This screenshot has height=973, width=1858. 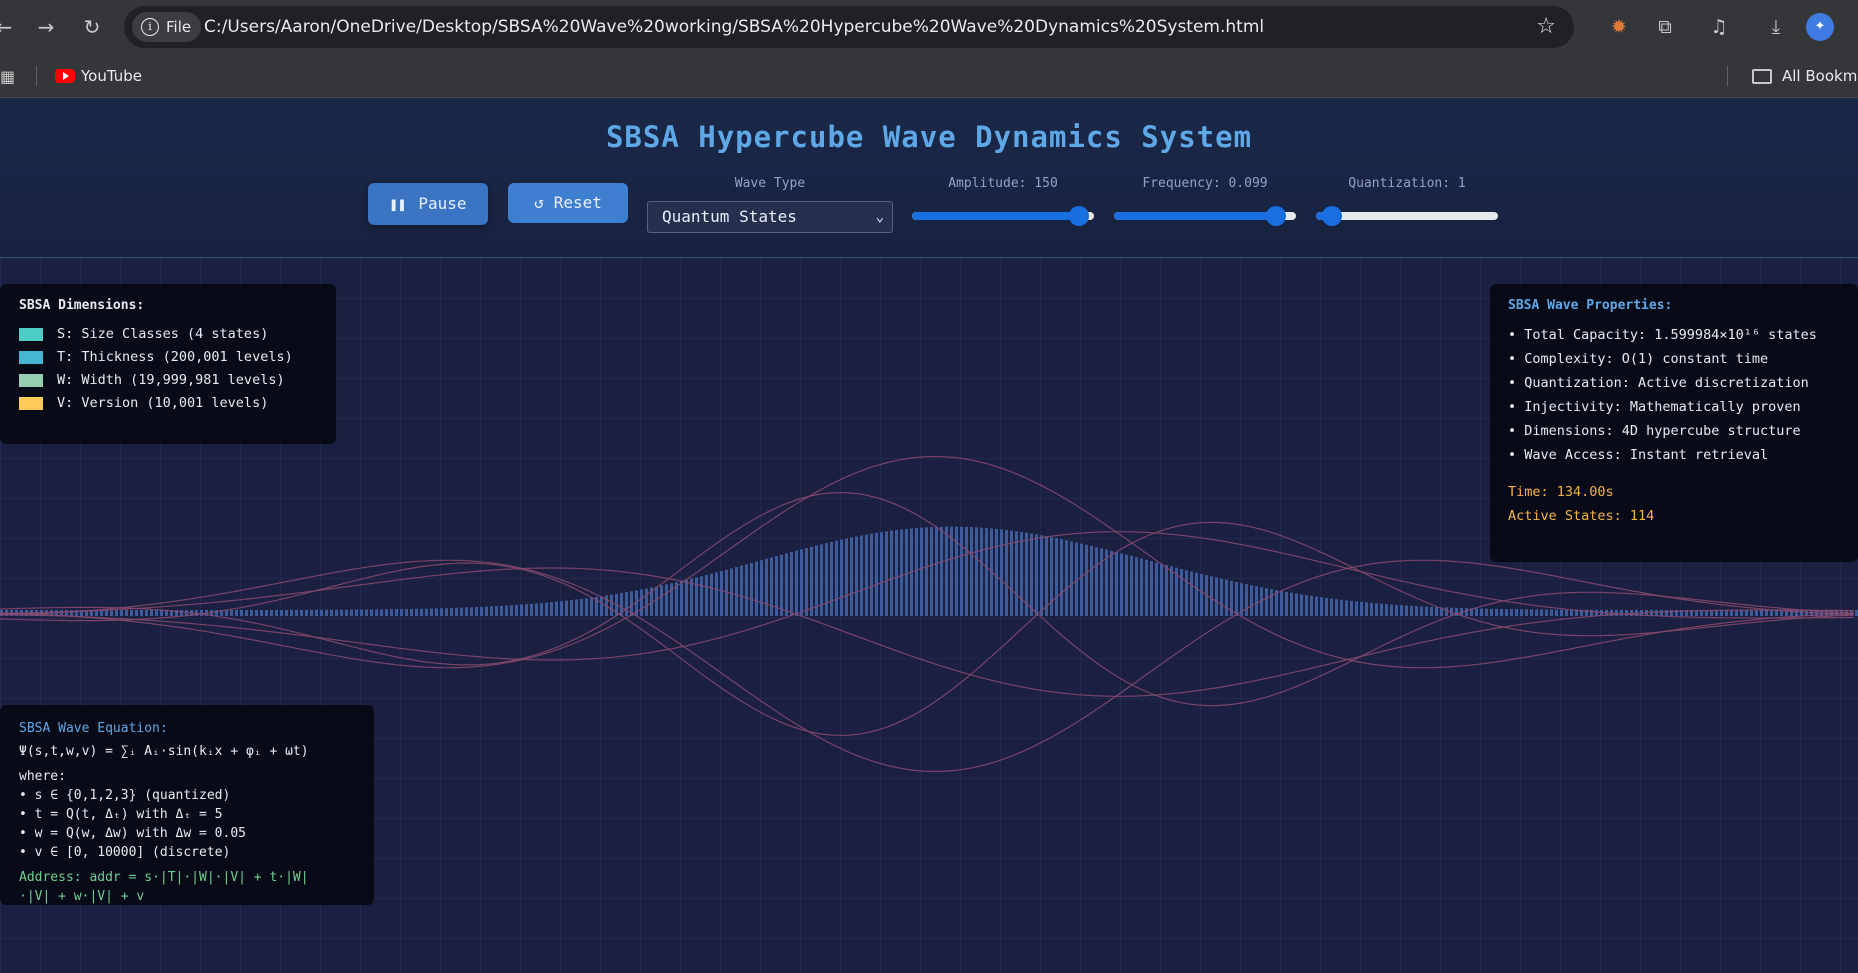 What do you see at coordinates (770, 183) in the screenshot?
I see `wave-type-label: Wave Type` at bounding box center [770, 183].